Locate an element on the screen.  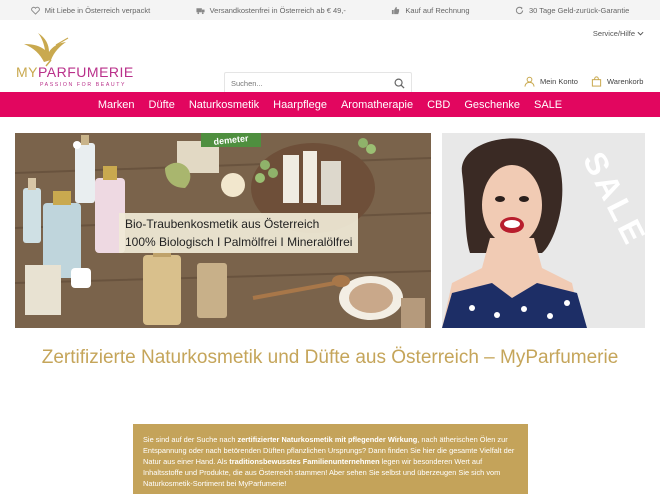
nav-haarpflege: Haarpflege is located at coordinates (300, 105).